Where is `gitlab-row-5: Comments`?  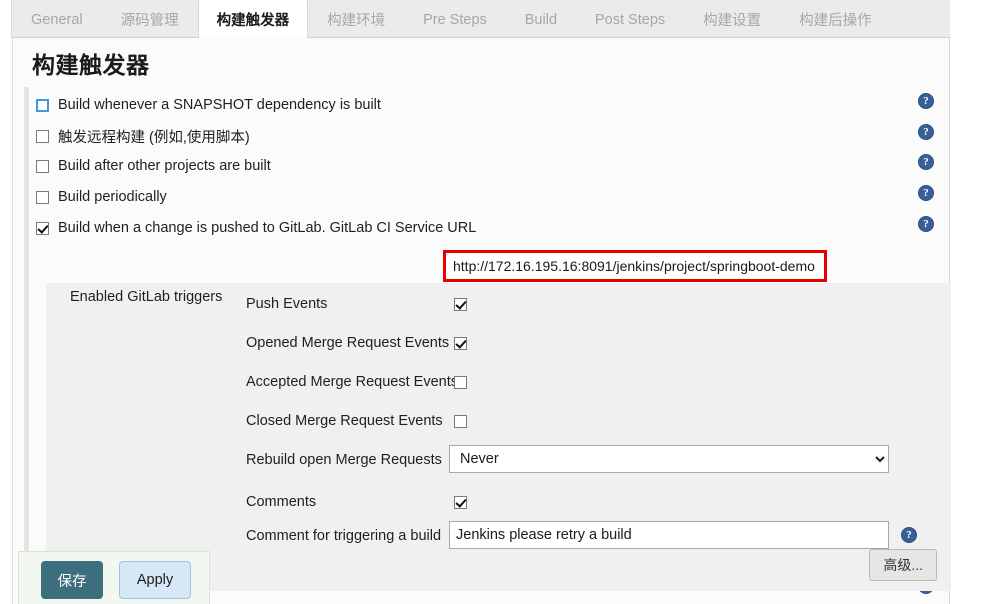
gitlab-row-5: Comments is located at coordinates (356, 502).